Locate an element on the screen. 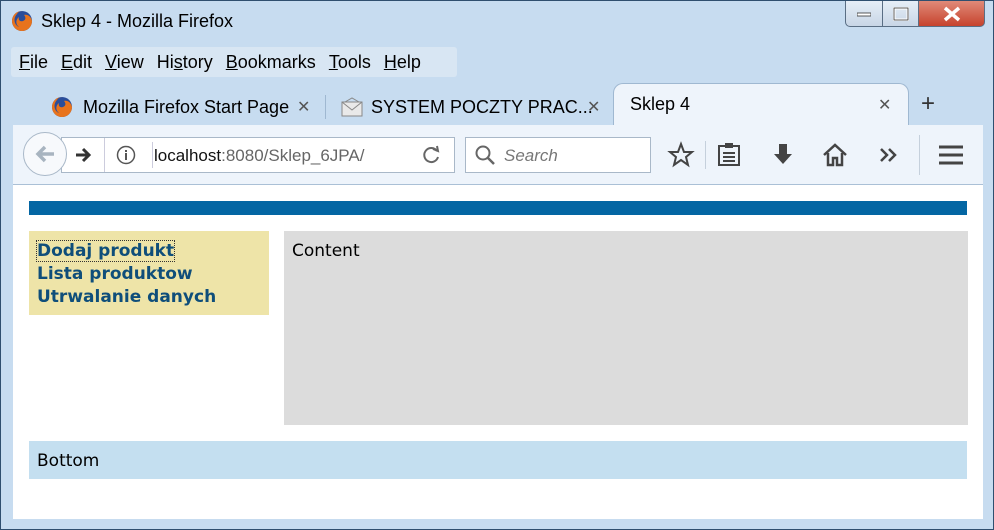 Image resolution: width=994 pixels, height=530 pixels. menu-help: Help is located at coordinates (402, 62).